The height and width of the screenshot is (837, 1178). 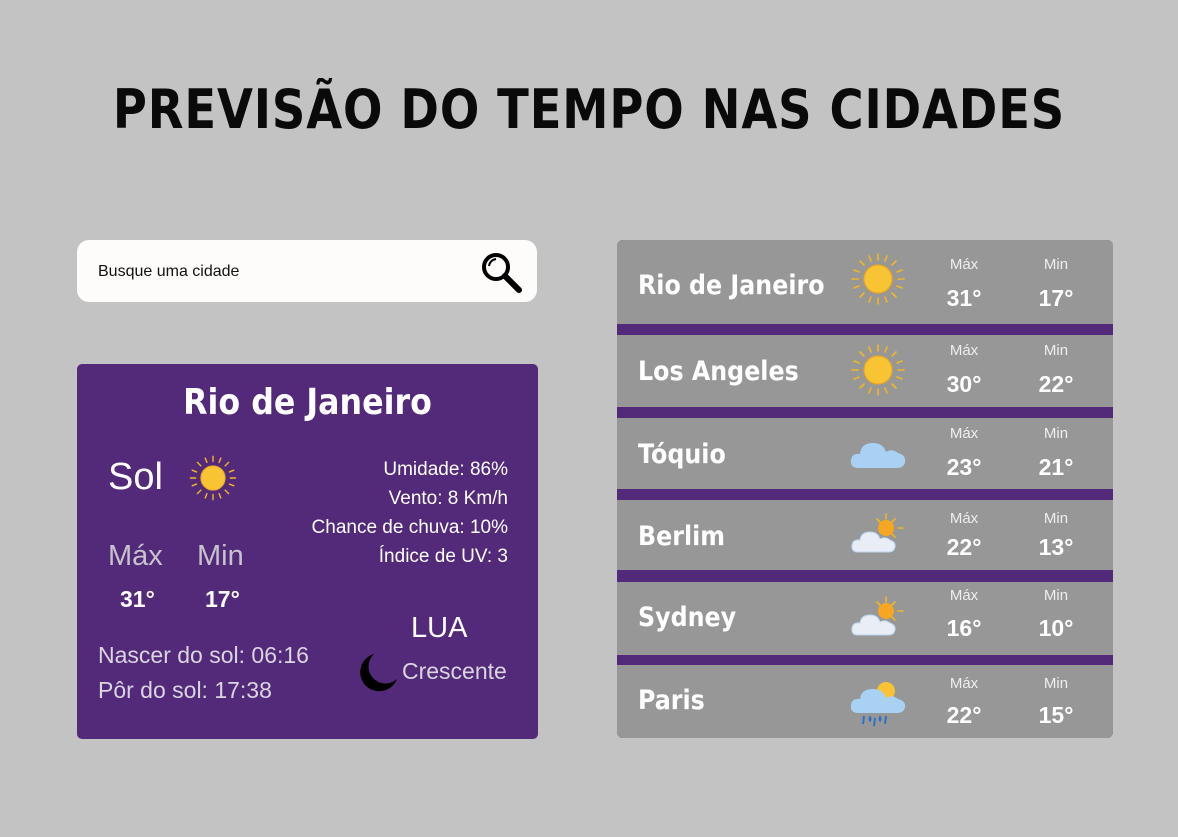 What do you see at coordinates (681, 536) in the screenshot?
I see `forecast-city: Berlim` at bounding box center [681, 536].